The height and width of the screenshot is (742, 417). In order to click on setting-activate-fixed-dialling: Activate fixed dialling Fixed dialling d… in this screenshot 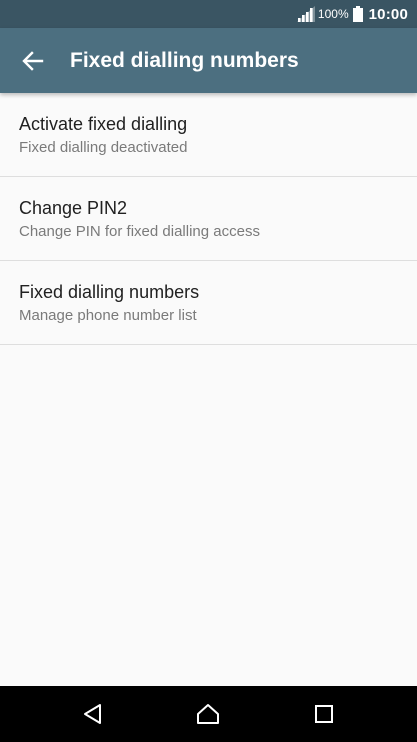, I will do `click(208, 135)`.